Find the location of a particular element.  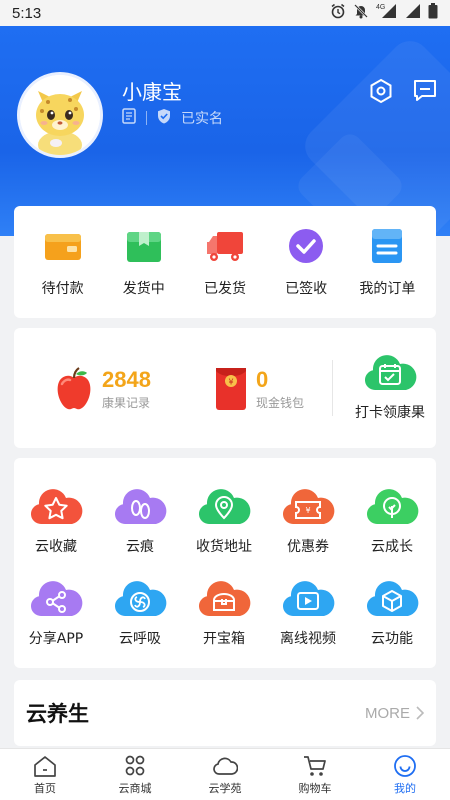

profile-icon is located at coordinates (405, 765).